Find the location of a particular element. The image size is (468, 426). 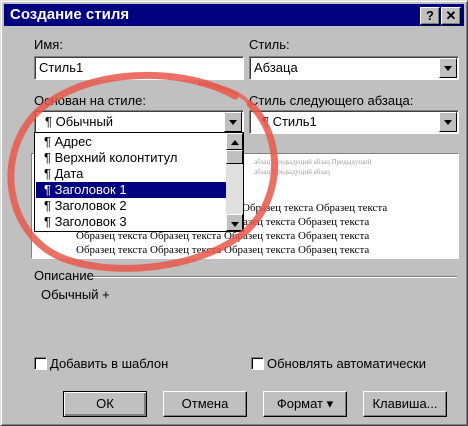

cancel-button: Отмена is located at coordinates (205, 404).